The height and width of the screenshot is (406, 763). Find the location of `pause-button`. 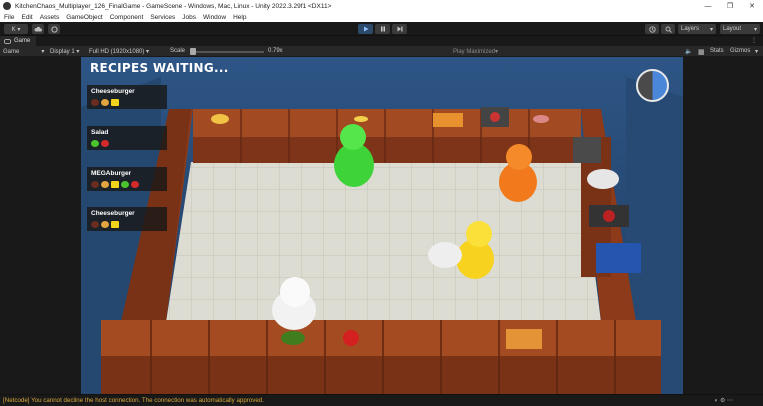

pause-button is located at coordinates (382, 29).